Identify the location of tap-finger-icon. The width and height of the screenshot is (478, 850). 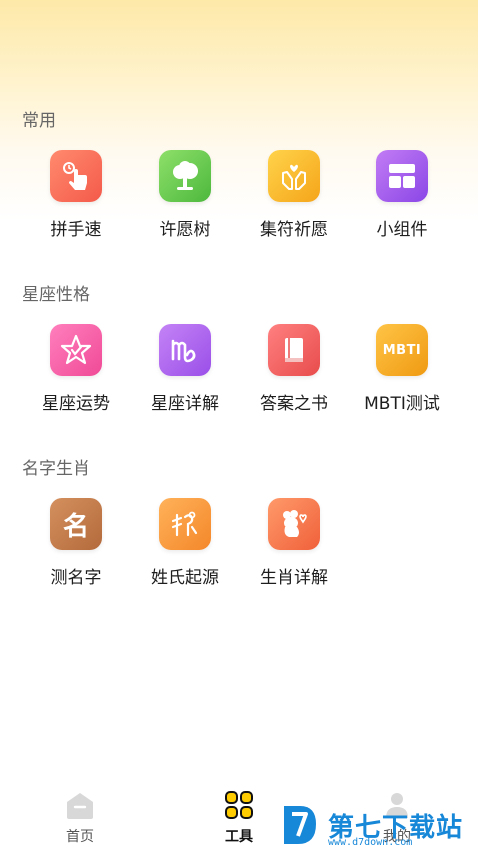
(76, 176).